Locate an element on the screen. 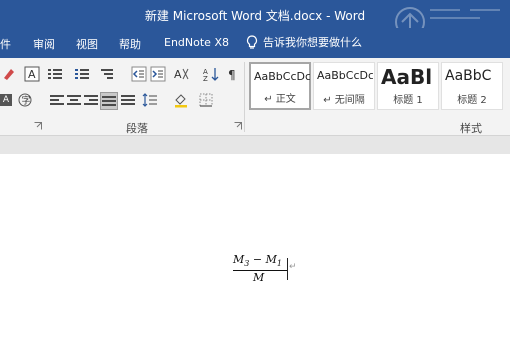 This screenshot has width=510, height=340. style-name: ↵ 正文 is located at coordinates (280, 99).